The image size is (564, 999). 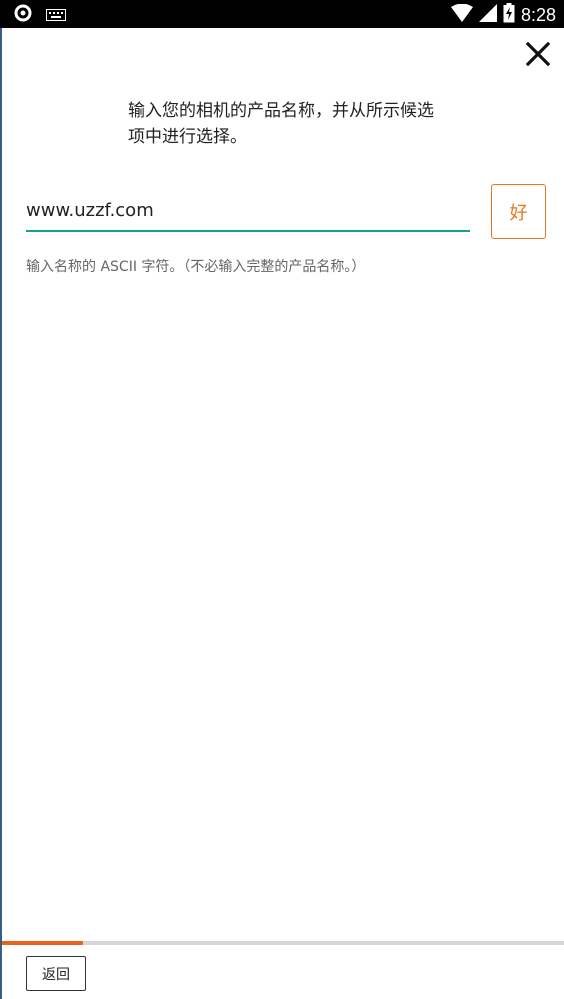 I want to click on back-button: 返回, so click(x=56, y=973).